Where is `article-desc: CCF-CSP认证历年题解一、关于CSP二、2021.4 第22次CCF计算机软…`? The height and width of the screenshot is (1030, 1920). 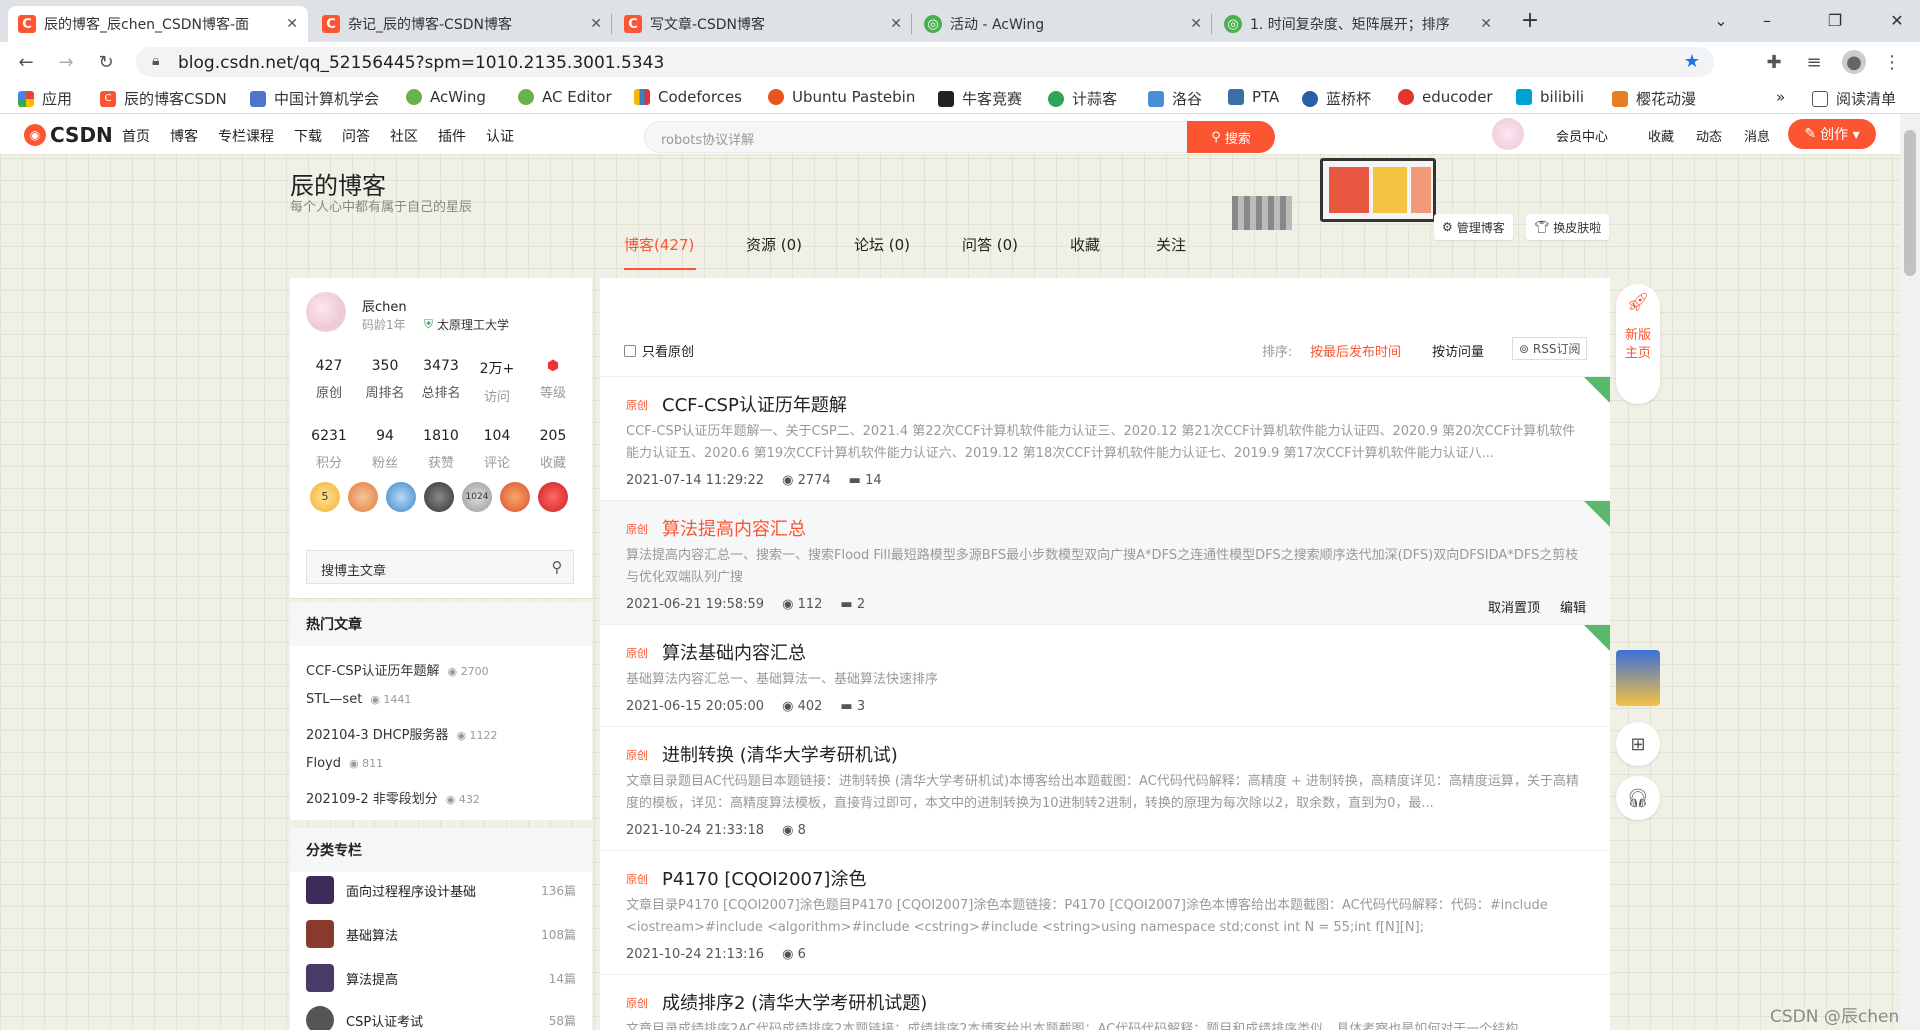 article-desc: CCF-CSP认证历年题解一、关于CSP二、2021.4 第22次CCF计算机软… is located at coordinates (1106, 443).